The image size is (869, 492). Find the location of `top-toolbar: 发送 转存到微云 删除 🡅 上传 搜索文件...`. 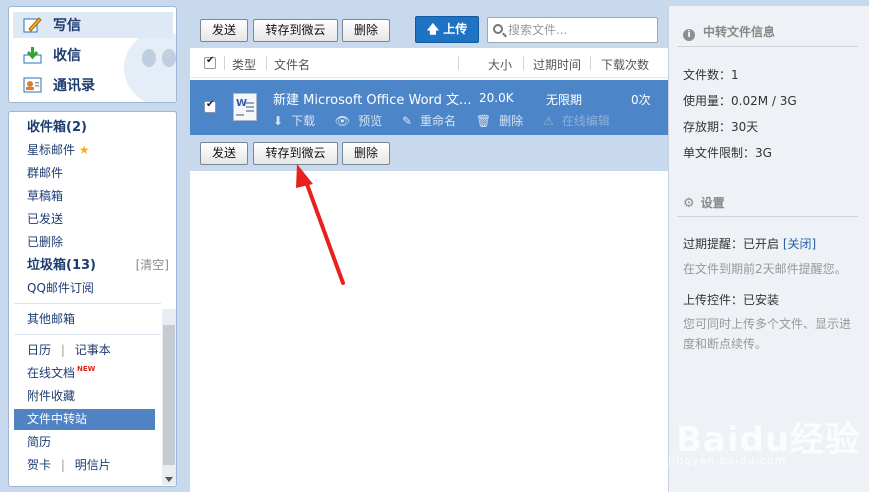

top-toolbar: 发送 转存到微云 删除 🡅 上传 搜索文件... is located at coordinates (429, 27).